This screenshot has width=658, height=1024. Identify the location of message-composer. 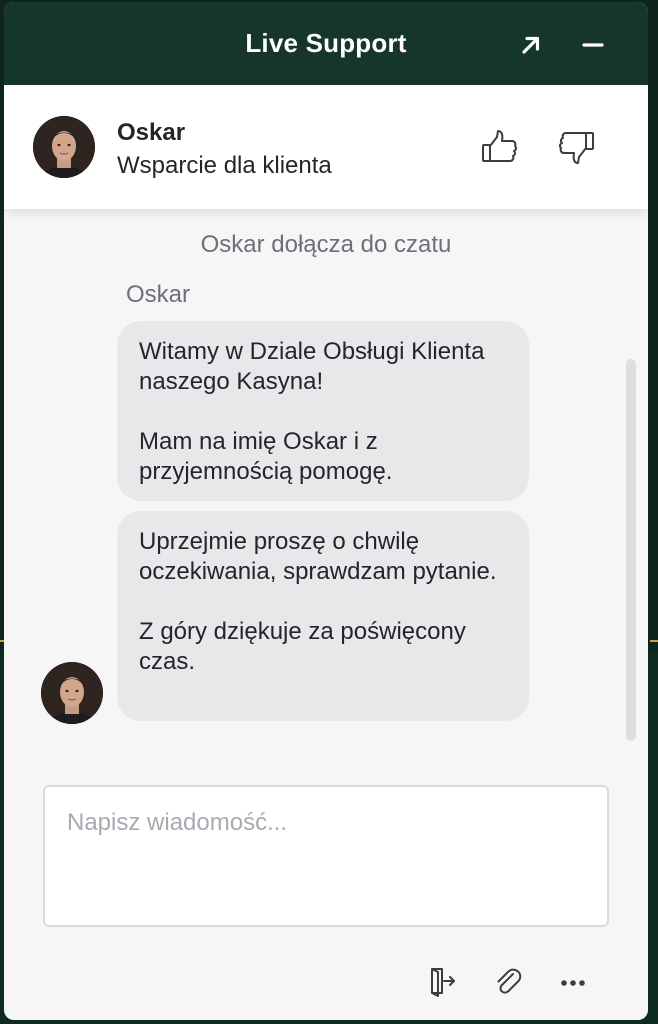
(326, 856).